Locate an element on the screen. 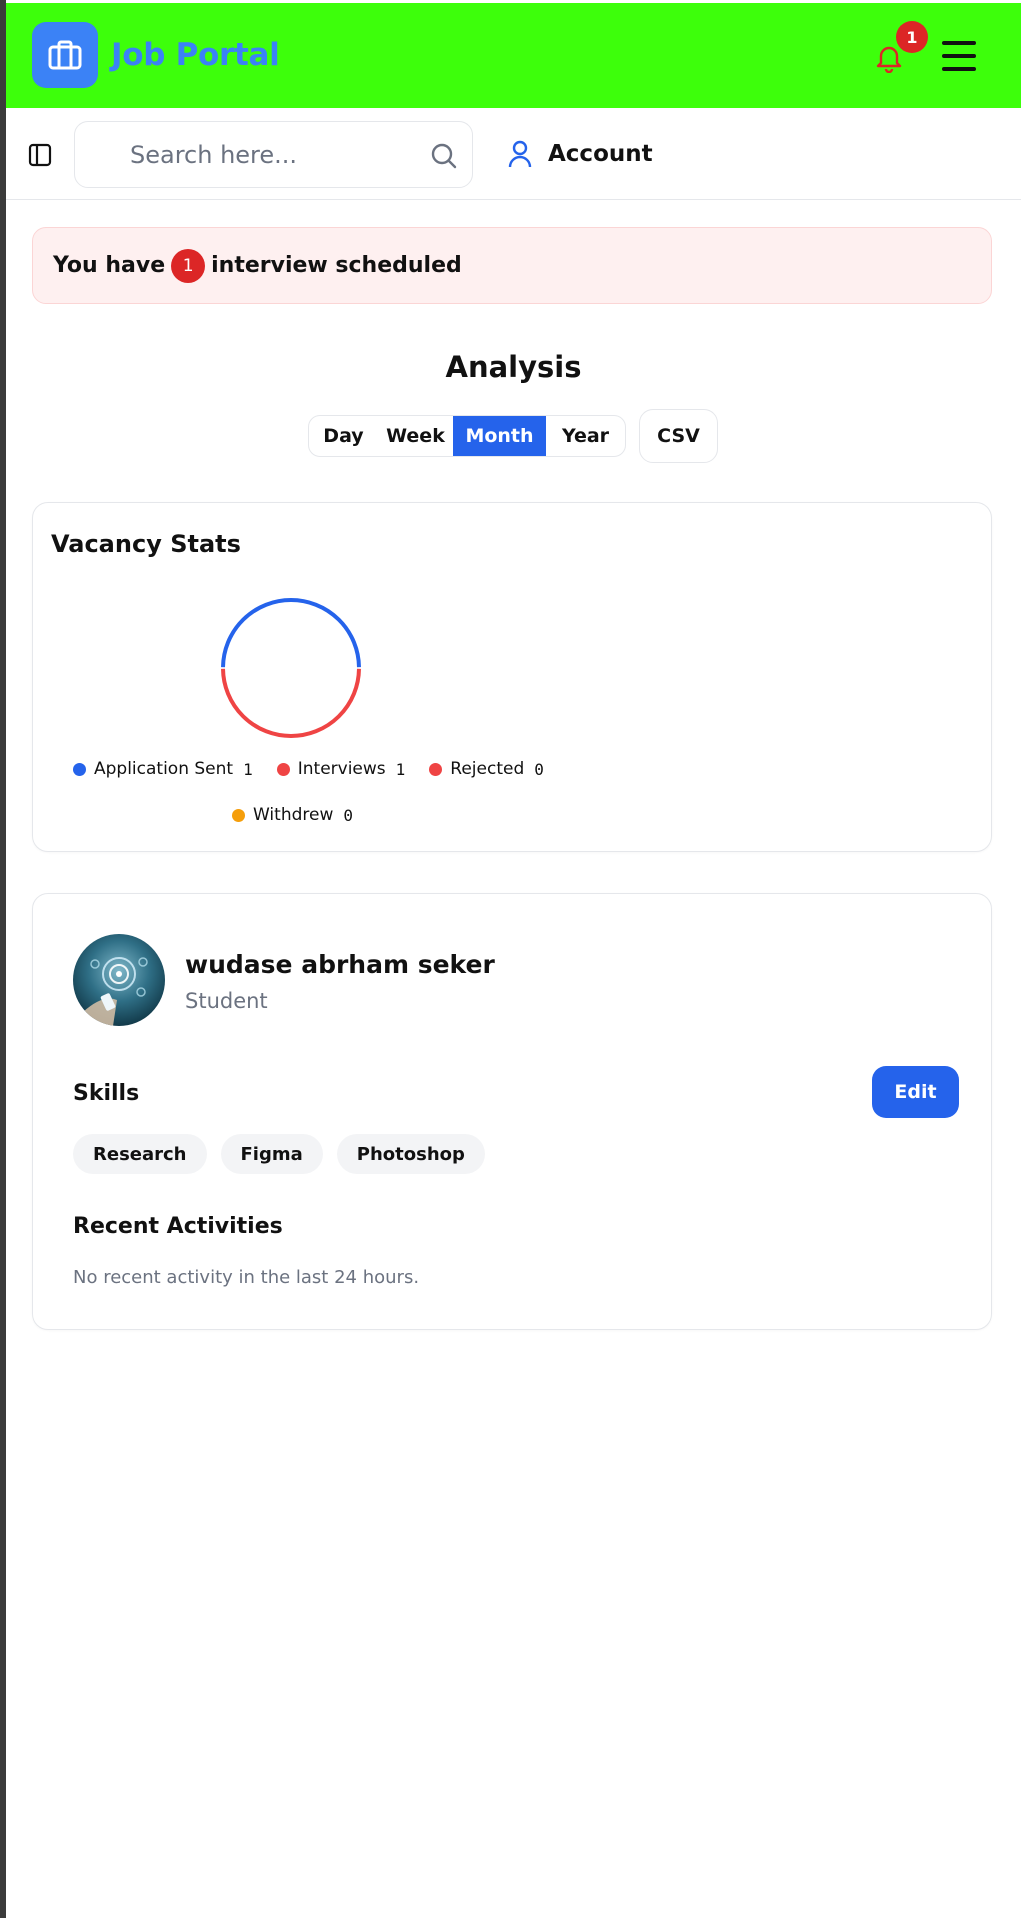 This screenshot has width=1021, height=1918. profile-name: wudase abrham seker is located at coordinates (340, 964).